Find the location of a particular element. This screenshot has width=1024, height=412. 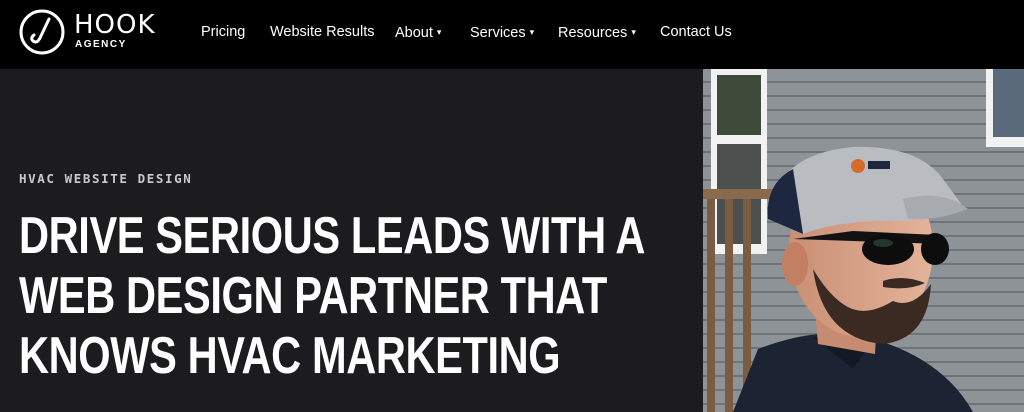

nav-label: Contact Us is located at coordinates (696, 32).